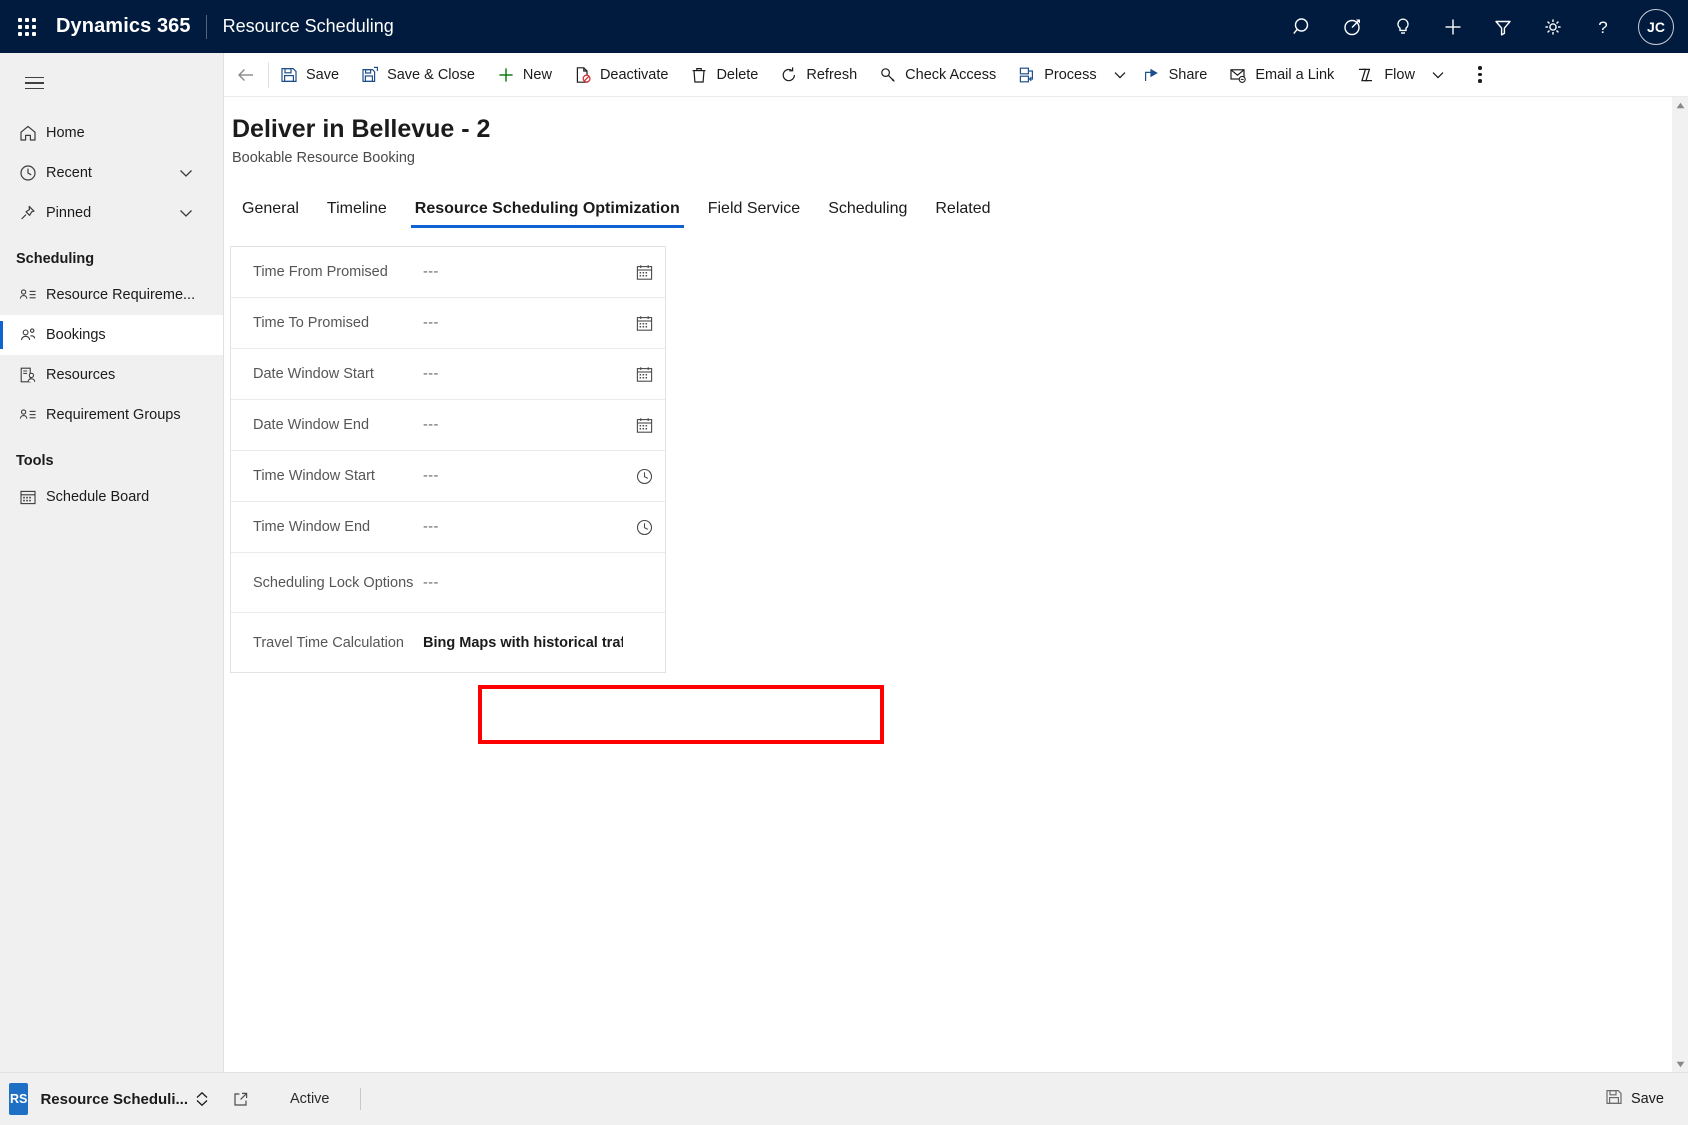 This screenshot has height=1125, width=1688. What do you see at coordinates (634, 74) in the screenshot?
I see `command-label: Deactivate` at bounding box center [634, 74].